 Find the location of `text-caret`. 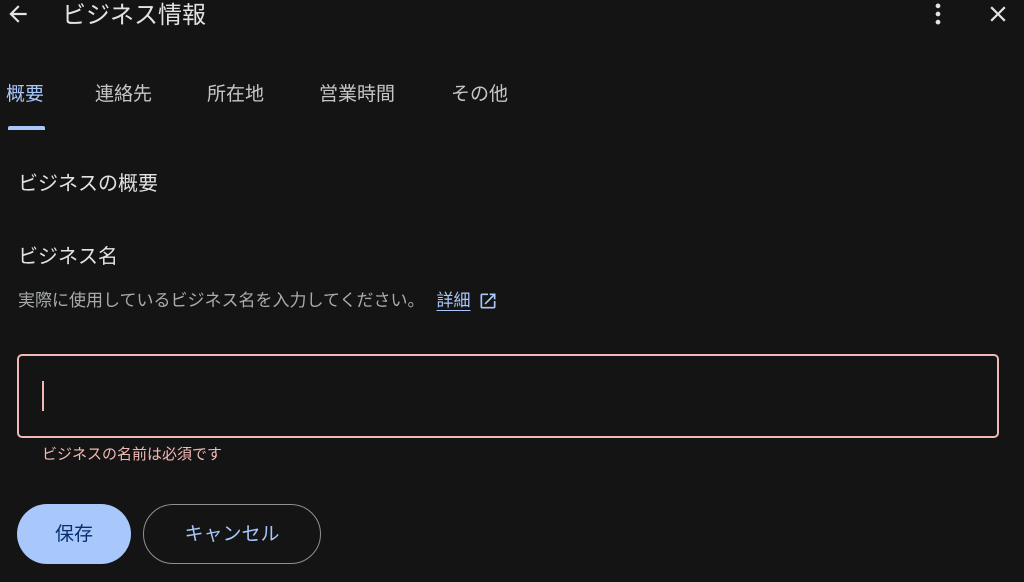

text-caret is located at coordinates (43, 396).